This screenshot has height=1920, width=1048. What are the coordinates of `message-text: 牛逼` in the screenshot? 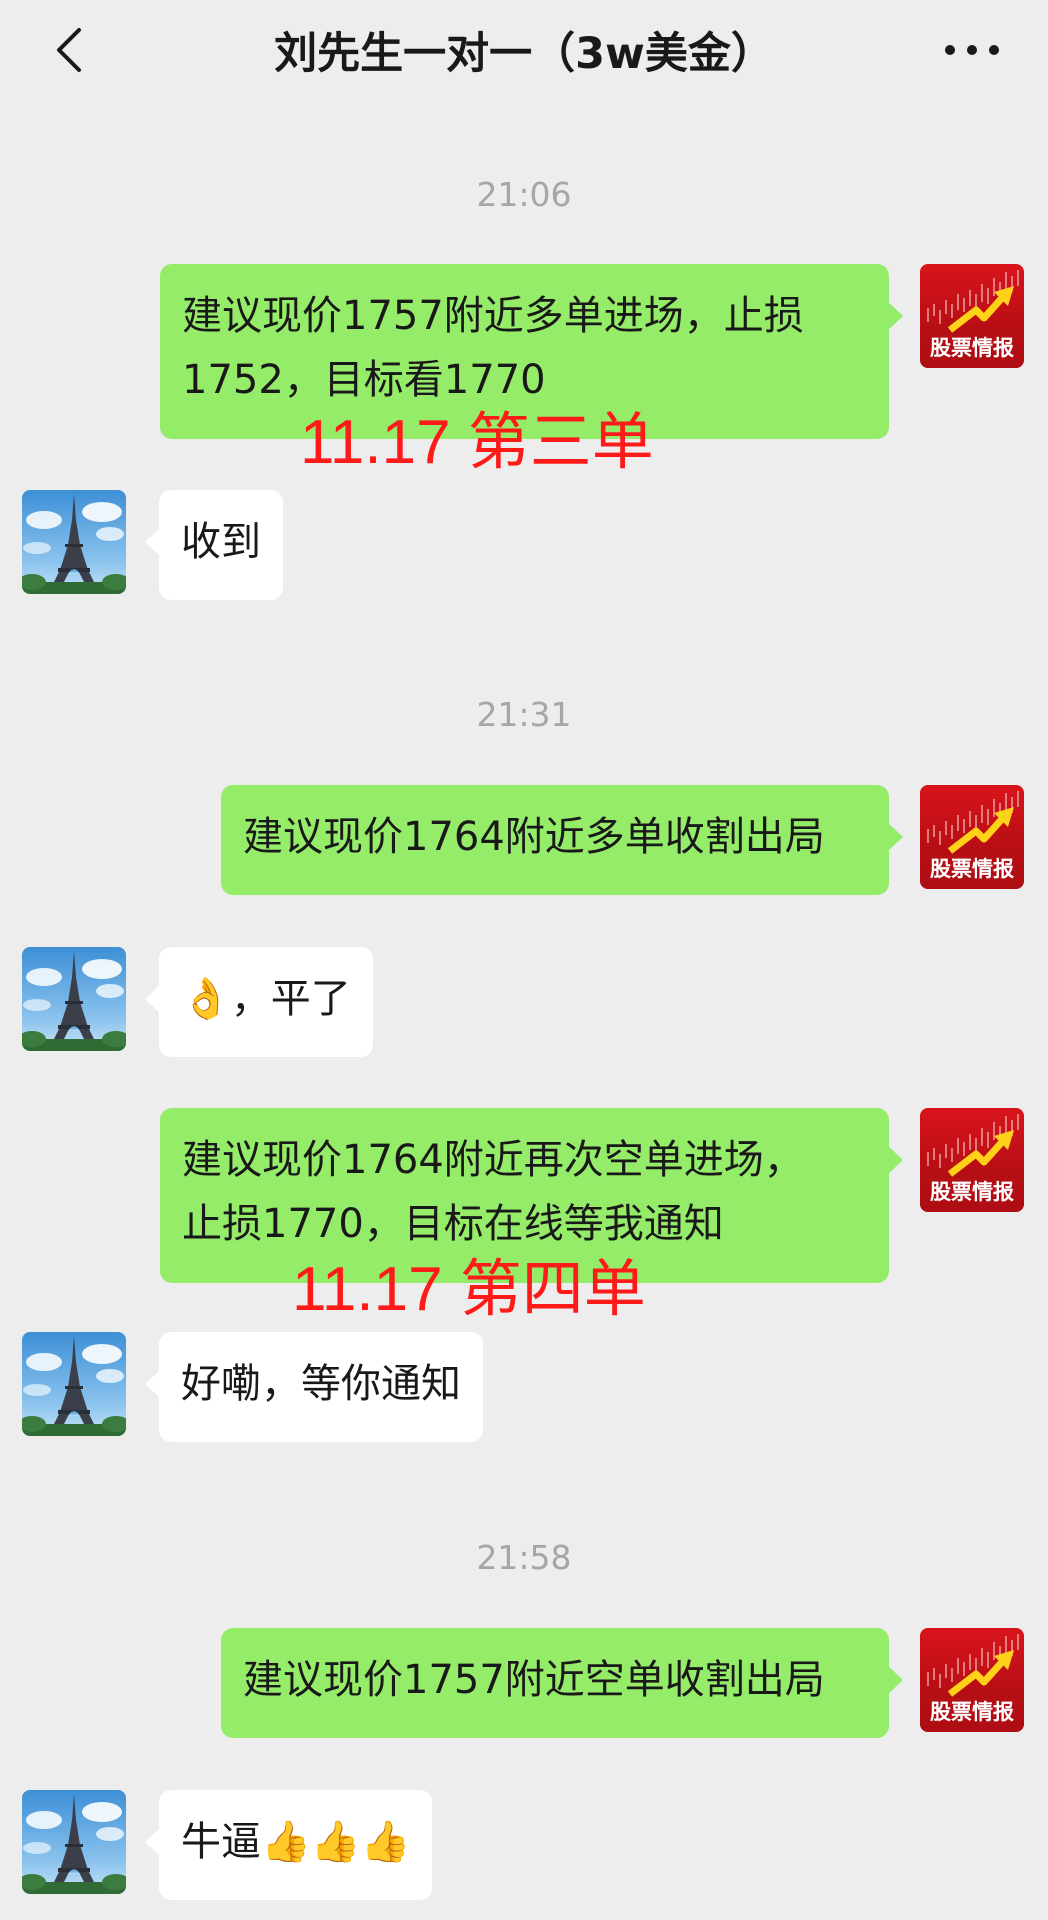 It's located at (221, 1842).